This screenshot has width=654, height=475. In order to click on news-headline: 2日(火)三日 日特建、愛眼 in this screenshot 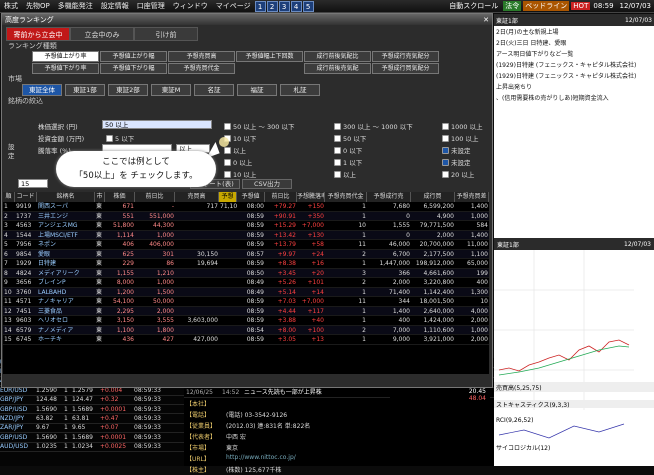, I will do `click(574, 42)`.